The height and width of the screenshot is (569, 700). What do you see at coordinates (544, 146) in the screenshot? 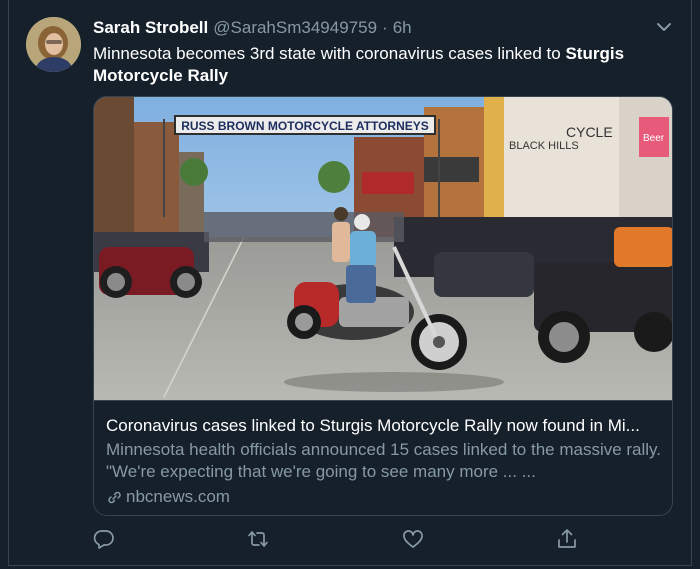
I see `shop-sign-text: BLACK HILLS` at bounding box center [544, 146].